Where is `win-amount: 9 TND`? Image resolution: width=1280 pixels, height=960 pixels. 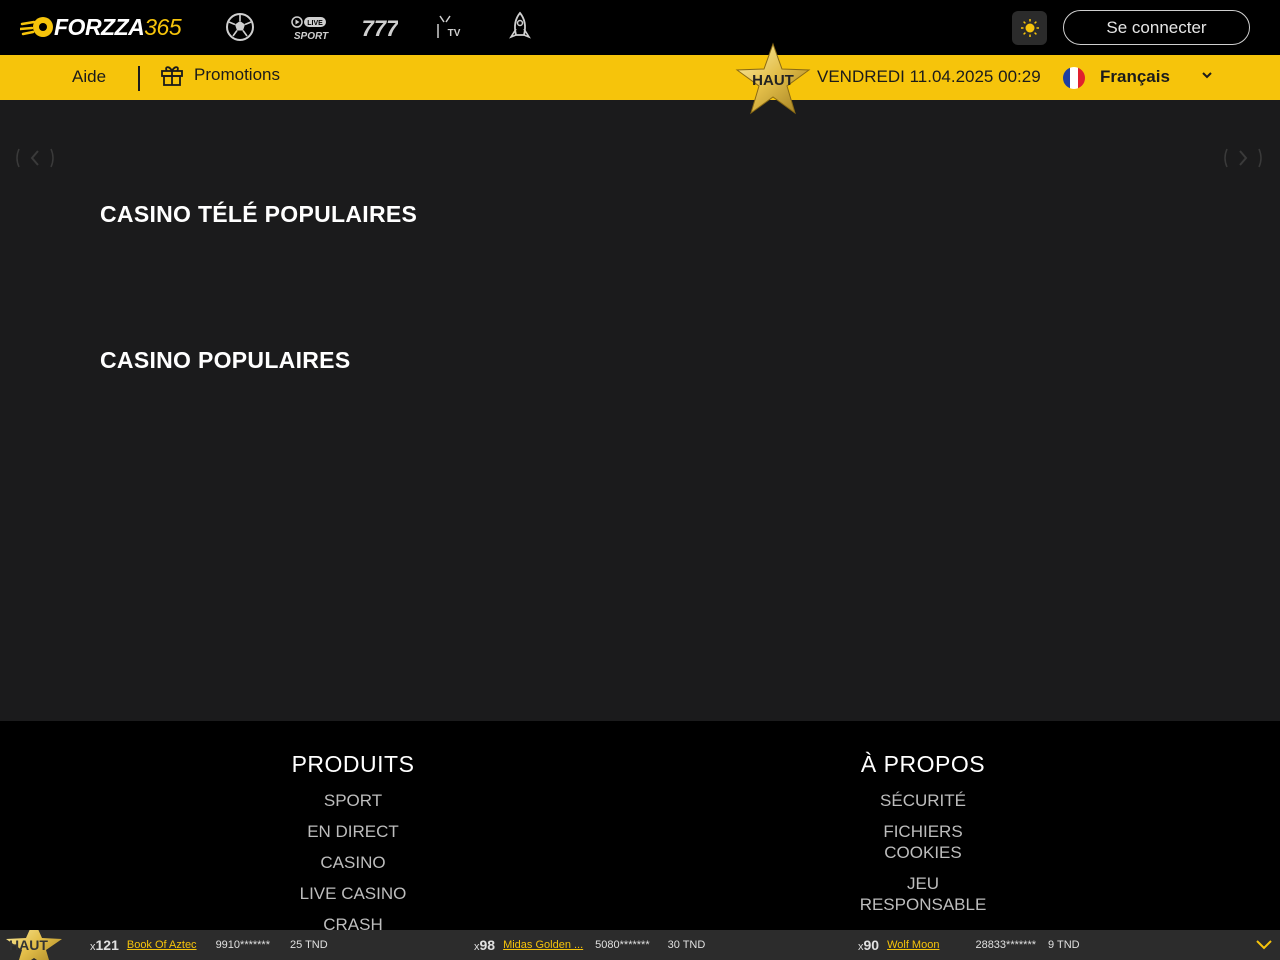 win-amount: 9 TND is located at coordinates (1064, 945).